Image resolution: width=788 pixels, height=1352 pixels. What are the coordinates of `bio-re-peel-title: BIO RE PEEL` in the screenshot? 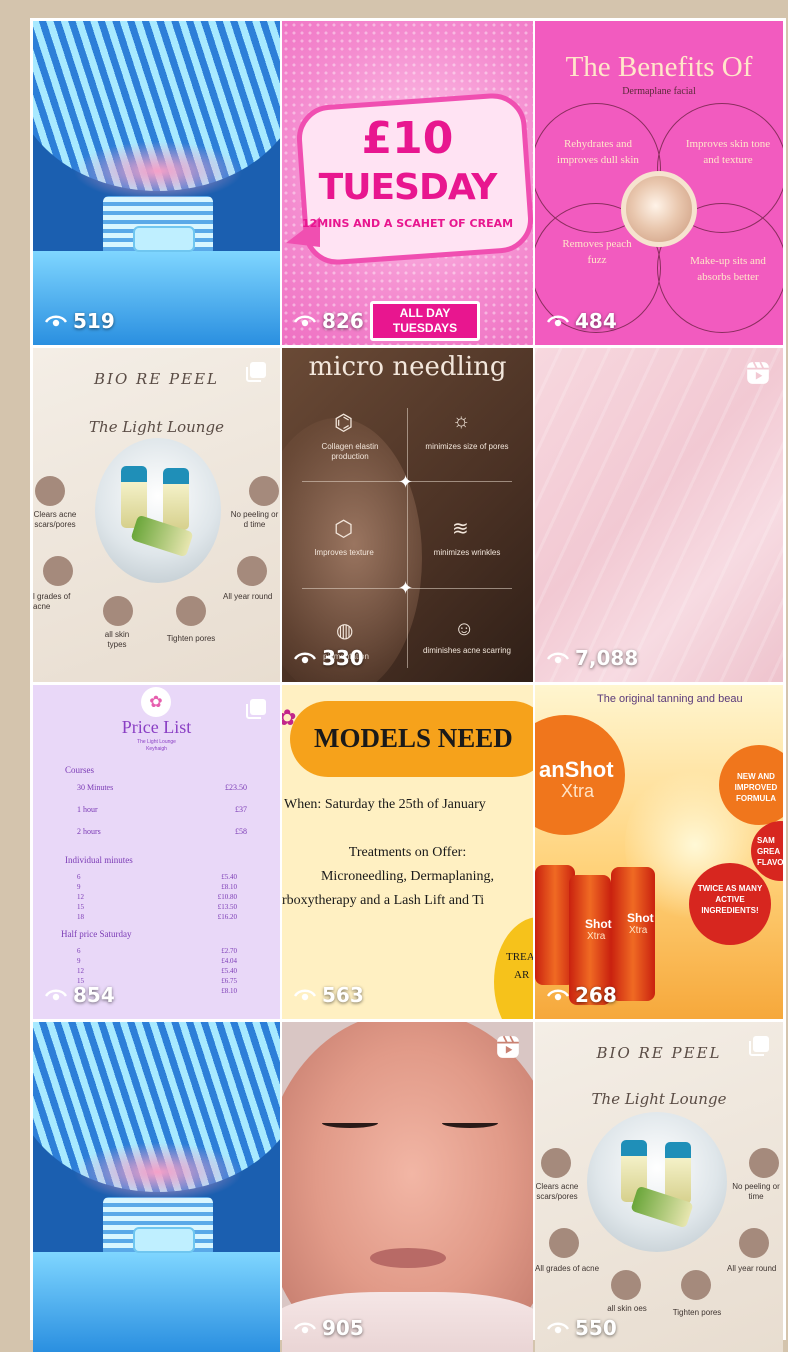 It's located at (156, 379).